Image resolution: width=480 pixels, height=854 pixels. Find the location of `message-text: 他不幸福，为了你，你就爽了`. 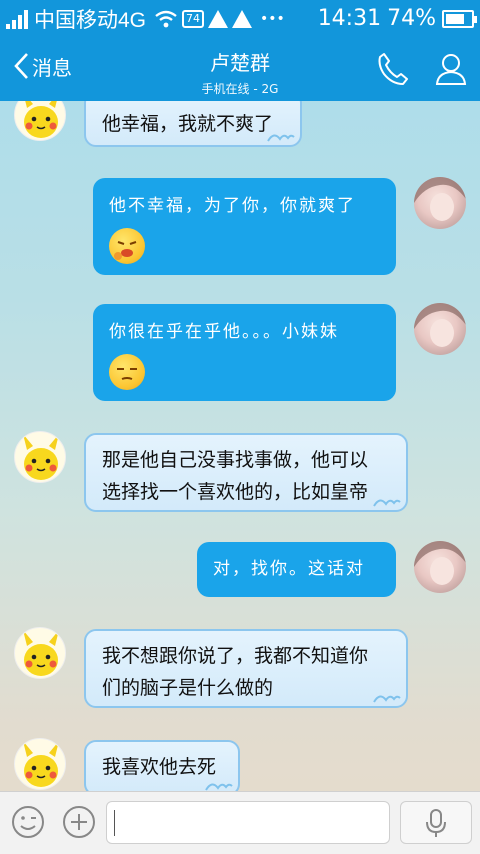

message-text: 他不幸福，为了你，你就爽了 is located at coordinates (232, 206).